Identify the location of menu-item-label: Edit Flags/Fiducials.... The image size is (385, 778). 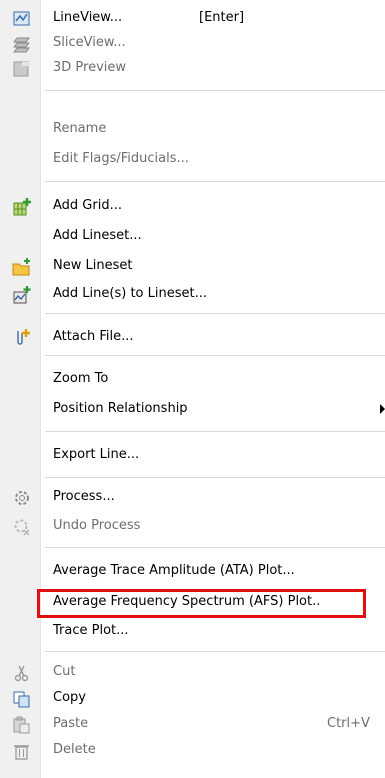
(121, 158).